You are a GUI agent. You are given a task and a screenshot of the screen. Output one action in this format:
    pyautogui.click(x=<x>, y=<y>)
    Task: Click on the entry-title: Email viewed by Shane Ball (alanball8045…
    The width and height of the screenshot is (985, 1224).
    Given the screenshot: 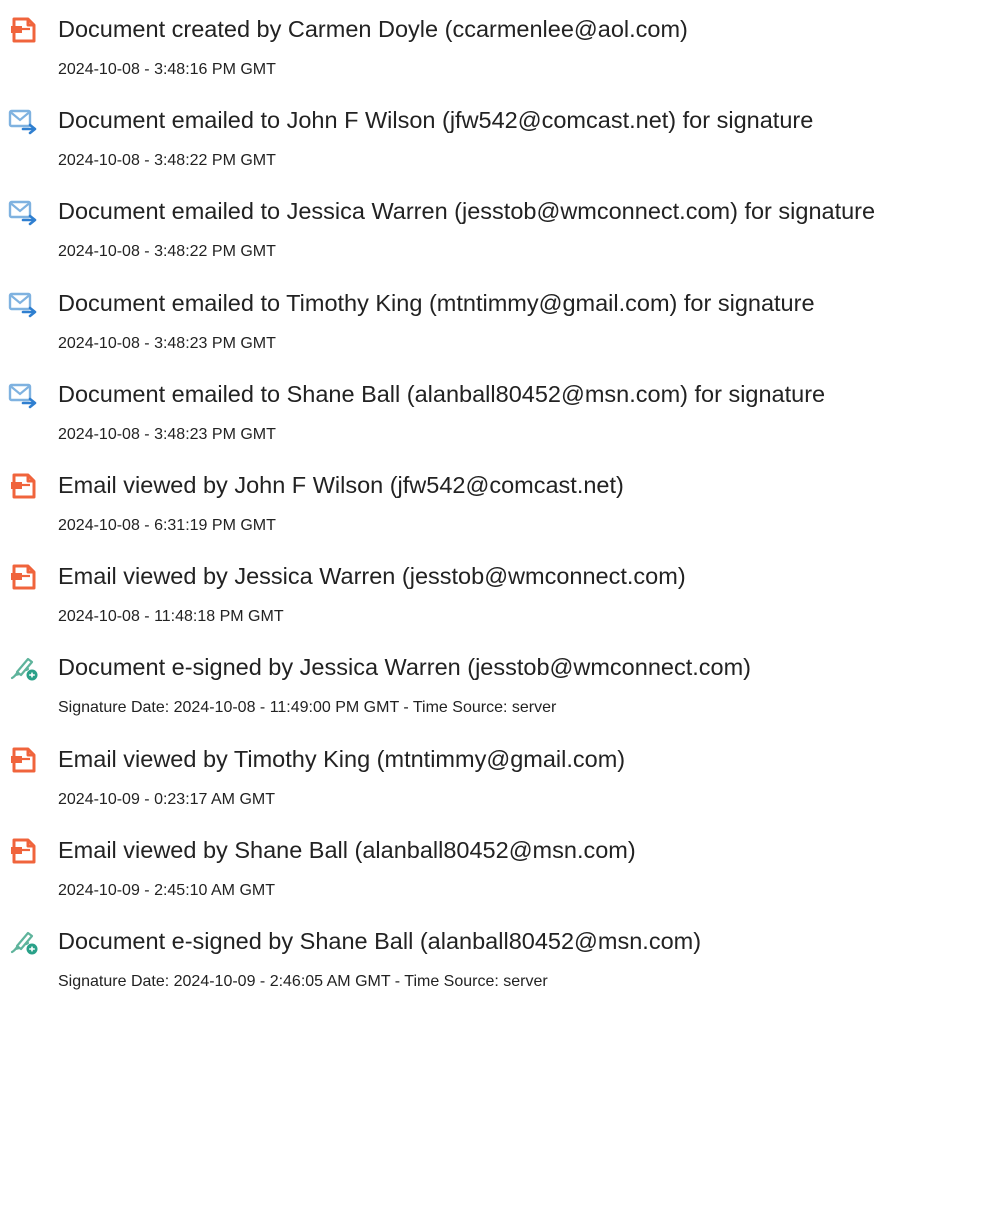 What is the action you would take?
    pyautogui.click(x=347, y=849)
    